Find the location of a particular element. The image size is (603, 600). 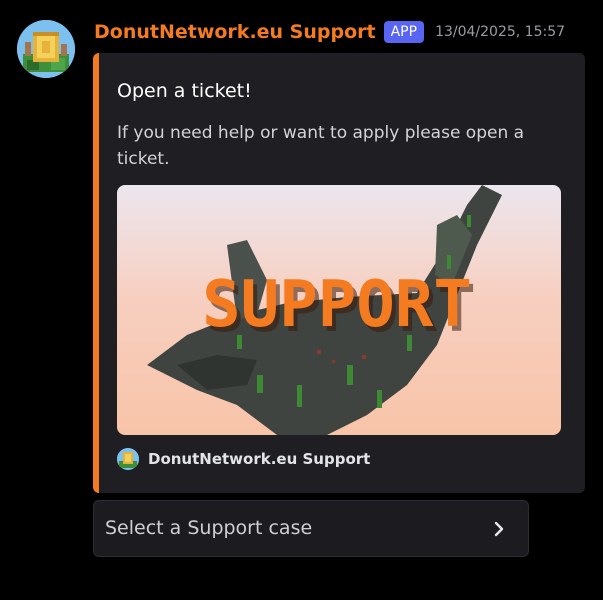

footer-logo-icon is located at coordinates (128, 459).